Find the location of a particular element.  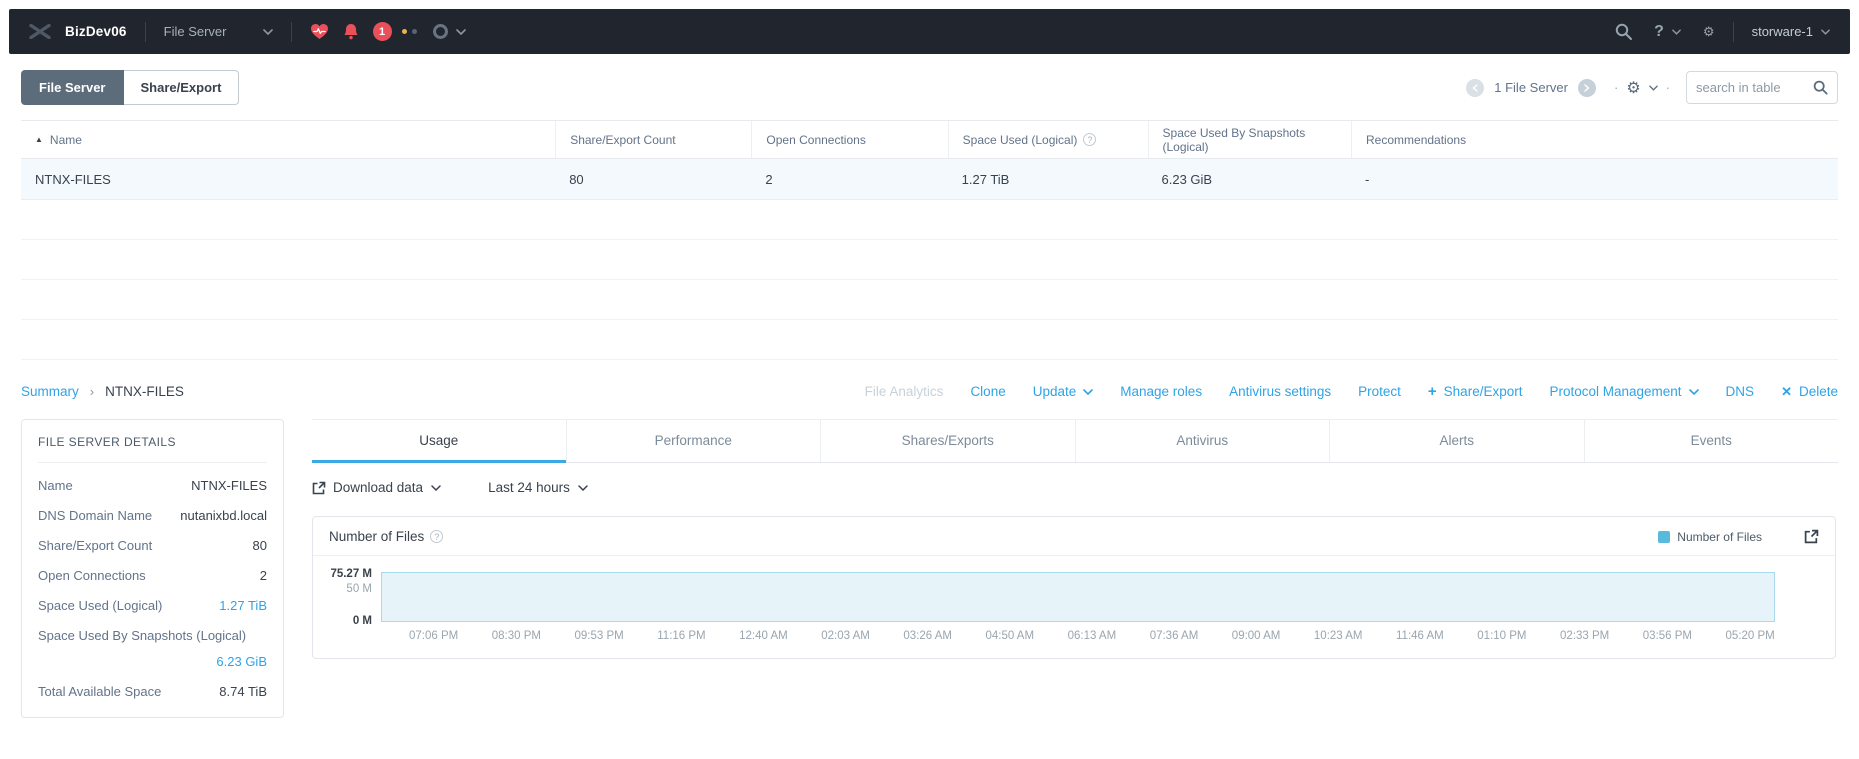

alerts-bell-icon is located at coordinates (351, 31).